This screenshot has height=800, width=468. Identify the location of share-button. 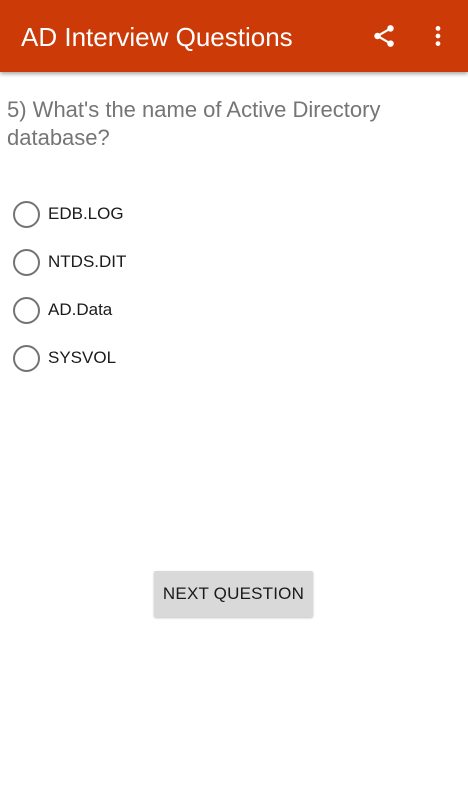
(384, 36).